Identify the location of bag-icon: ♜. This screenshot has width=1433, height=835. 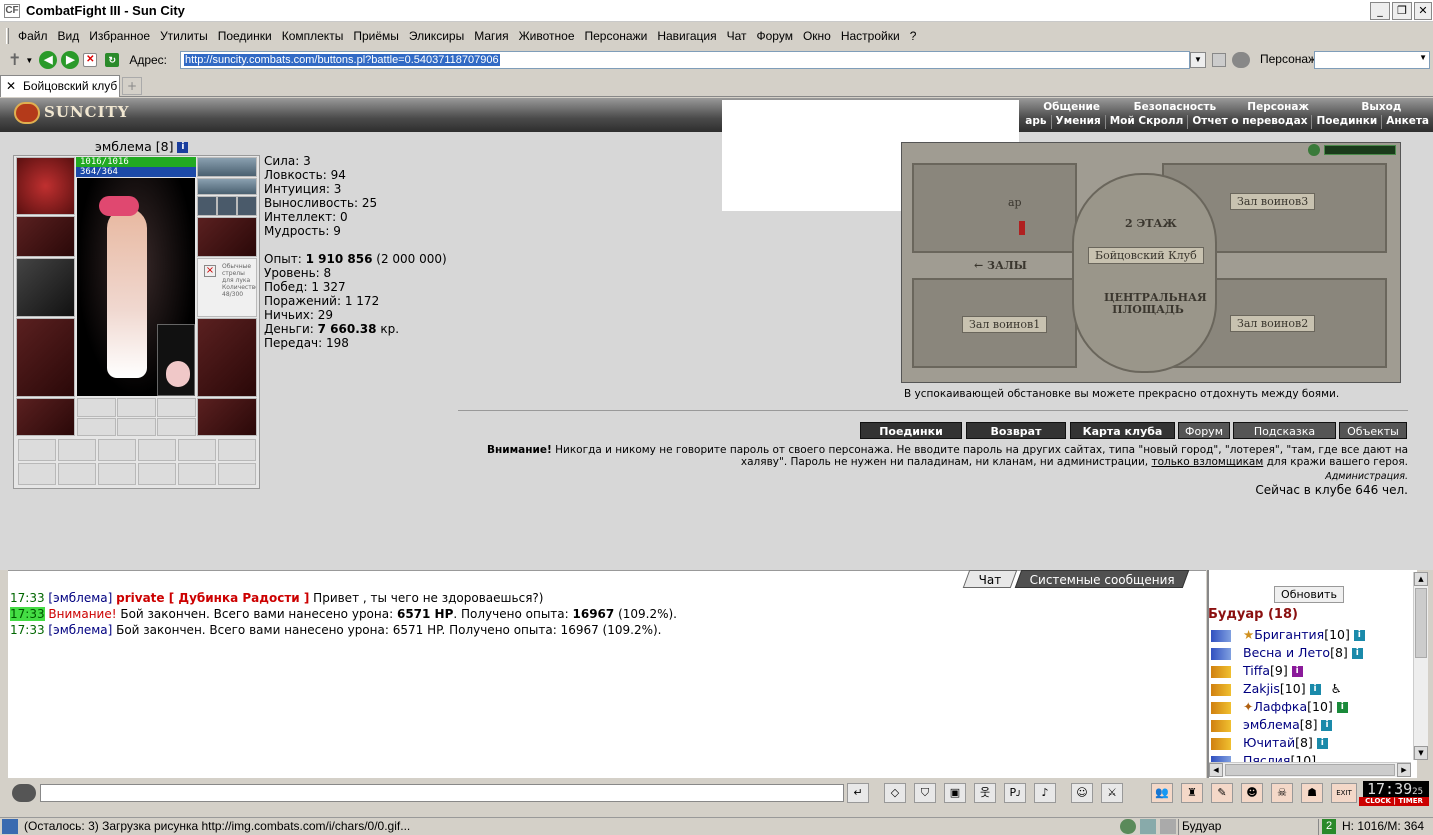
(1192, 793).